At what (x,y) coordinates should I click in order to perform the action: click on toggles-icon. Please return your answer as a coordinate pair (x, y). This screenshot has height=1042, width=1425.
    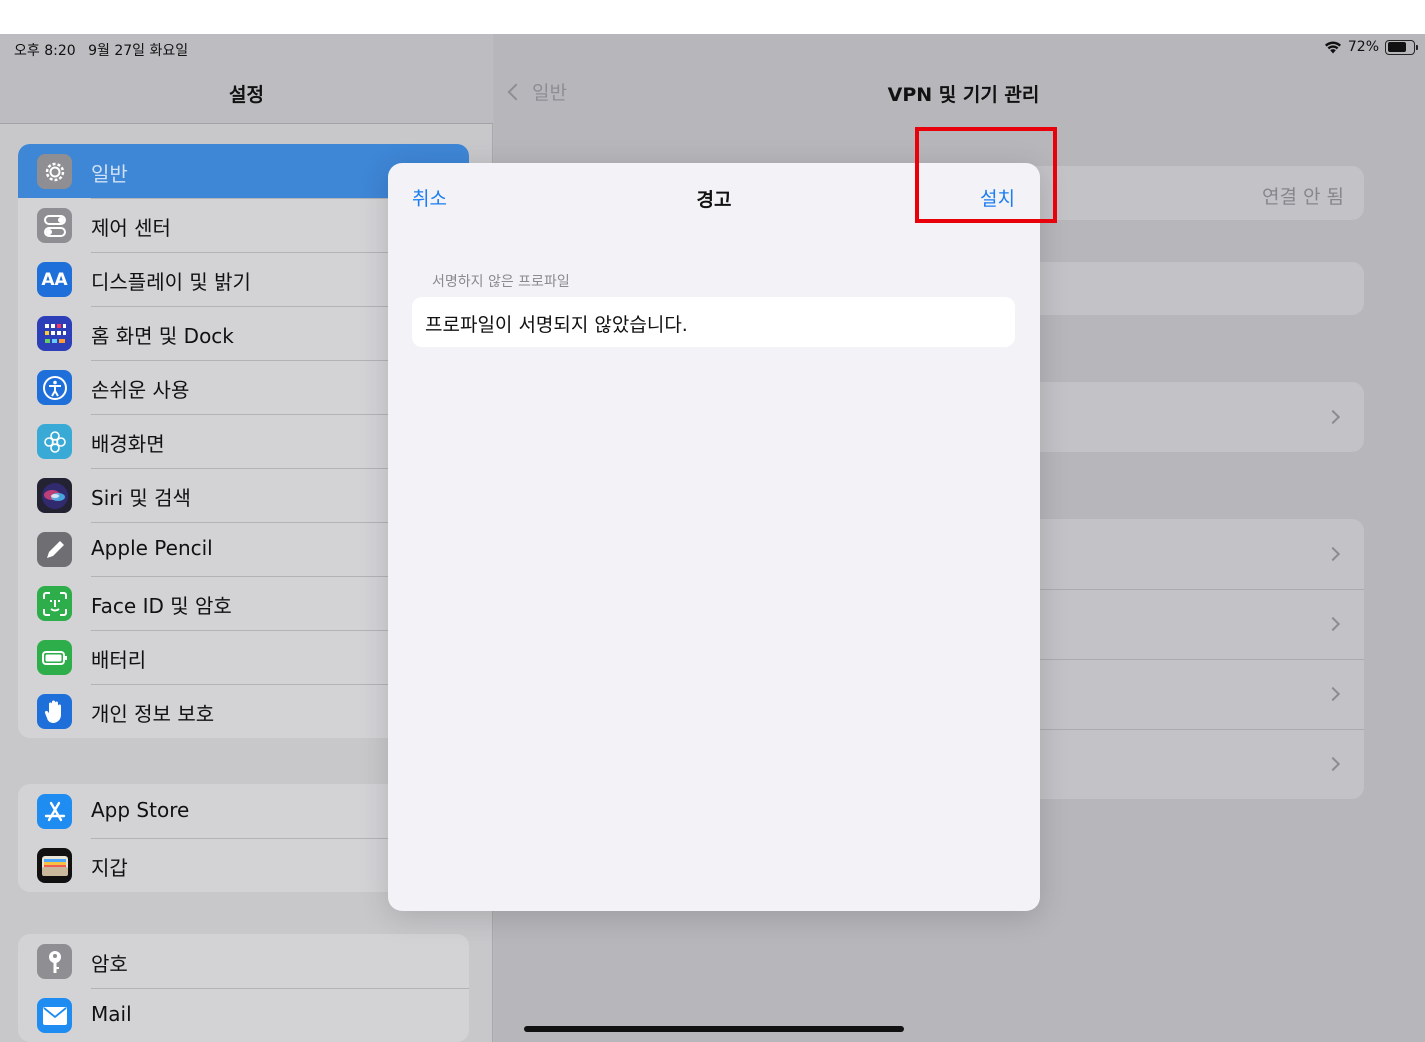
    Looking at the image, I should click on (54, 225).